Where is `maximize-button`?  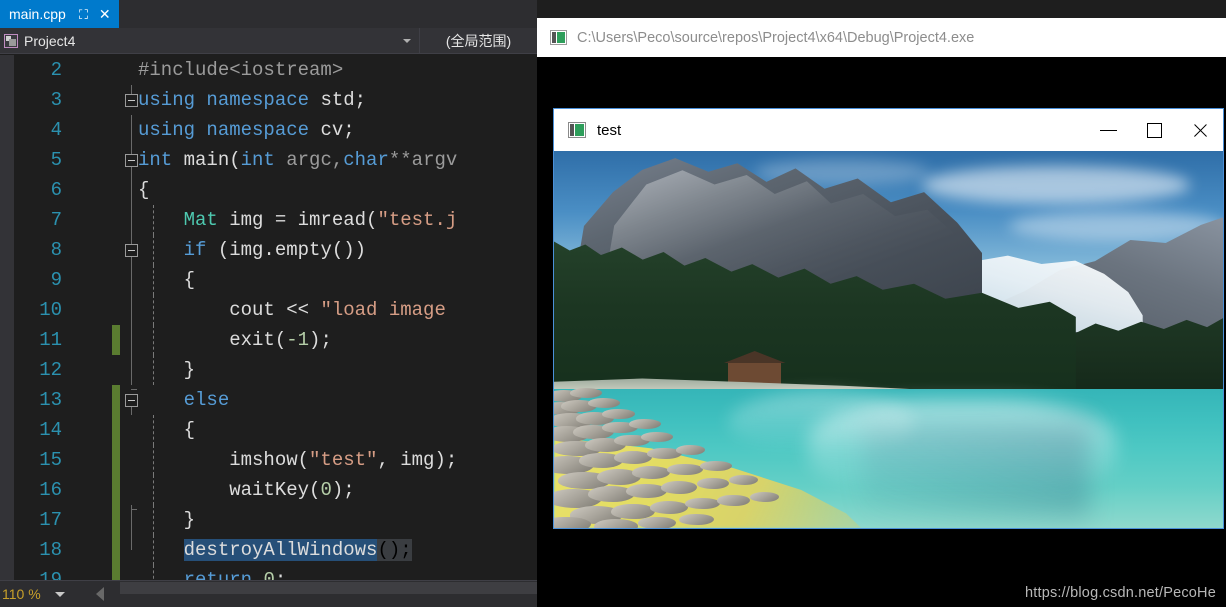
maximize-button is located at coordinates (1154, 130).